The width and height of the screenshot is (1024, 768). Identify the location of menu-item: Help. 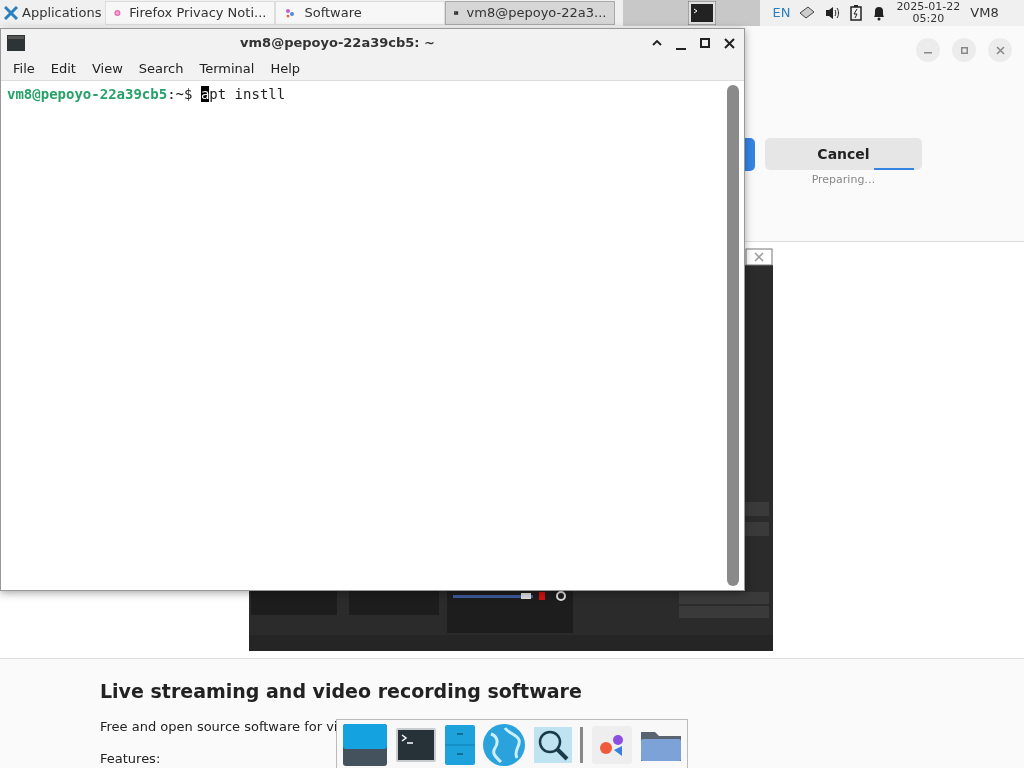
(285, 68).